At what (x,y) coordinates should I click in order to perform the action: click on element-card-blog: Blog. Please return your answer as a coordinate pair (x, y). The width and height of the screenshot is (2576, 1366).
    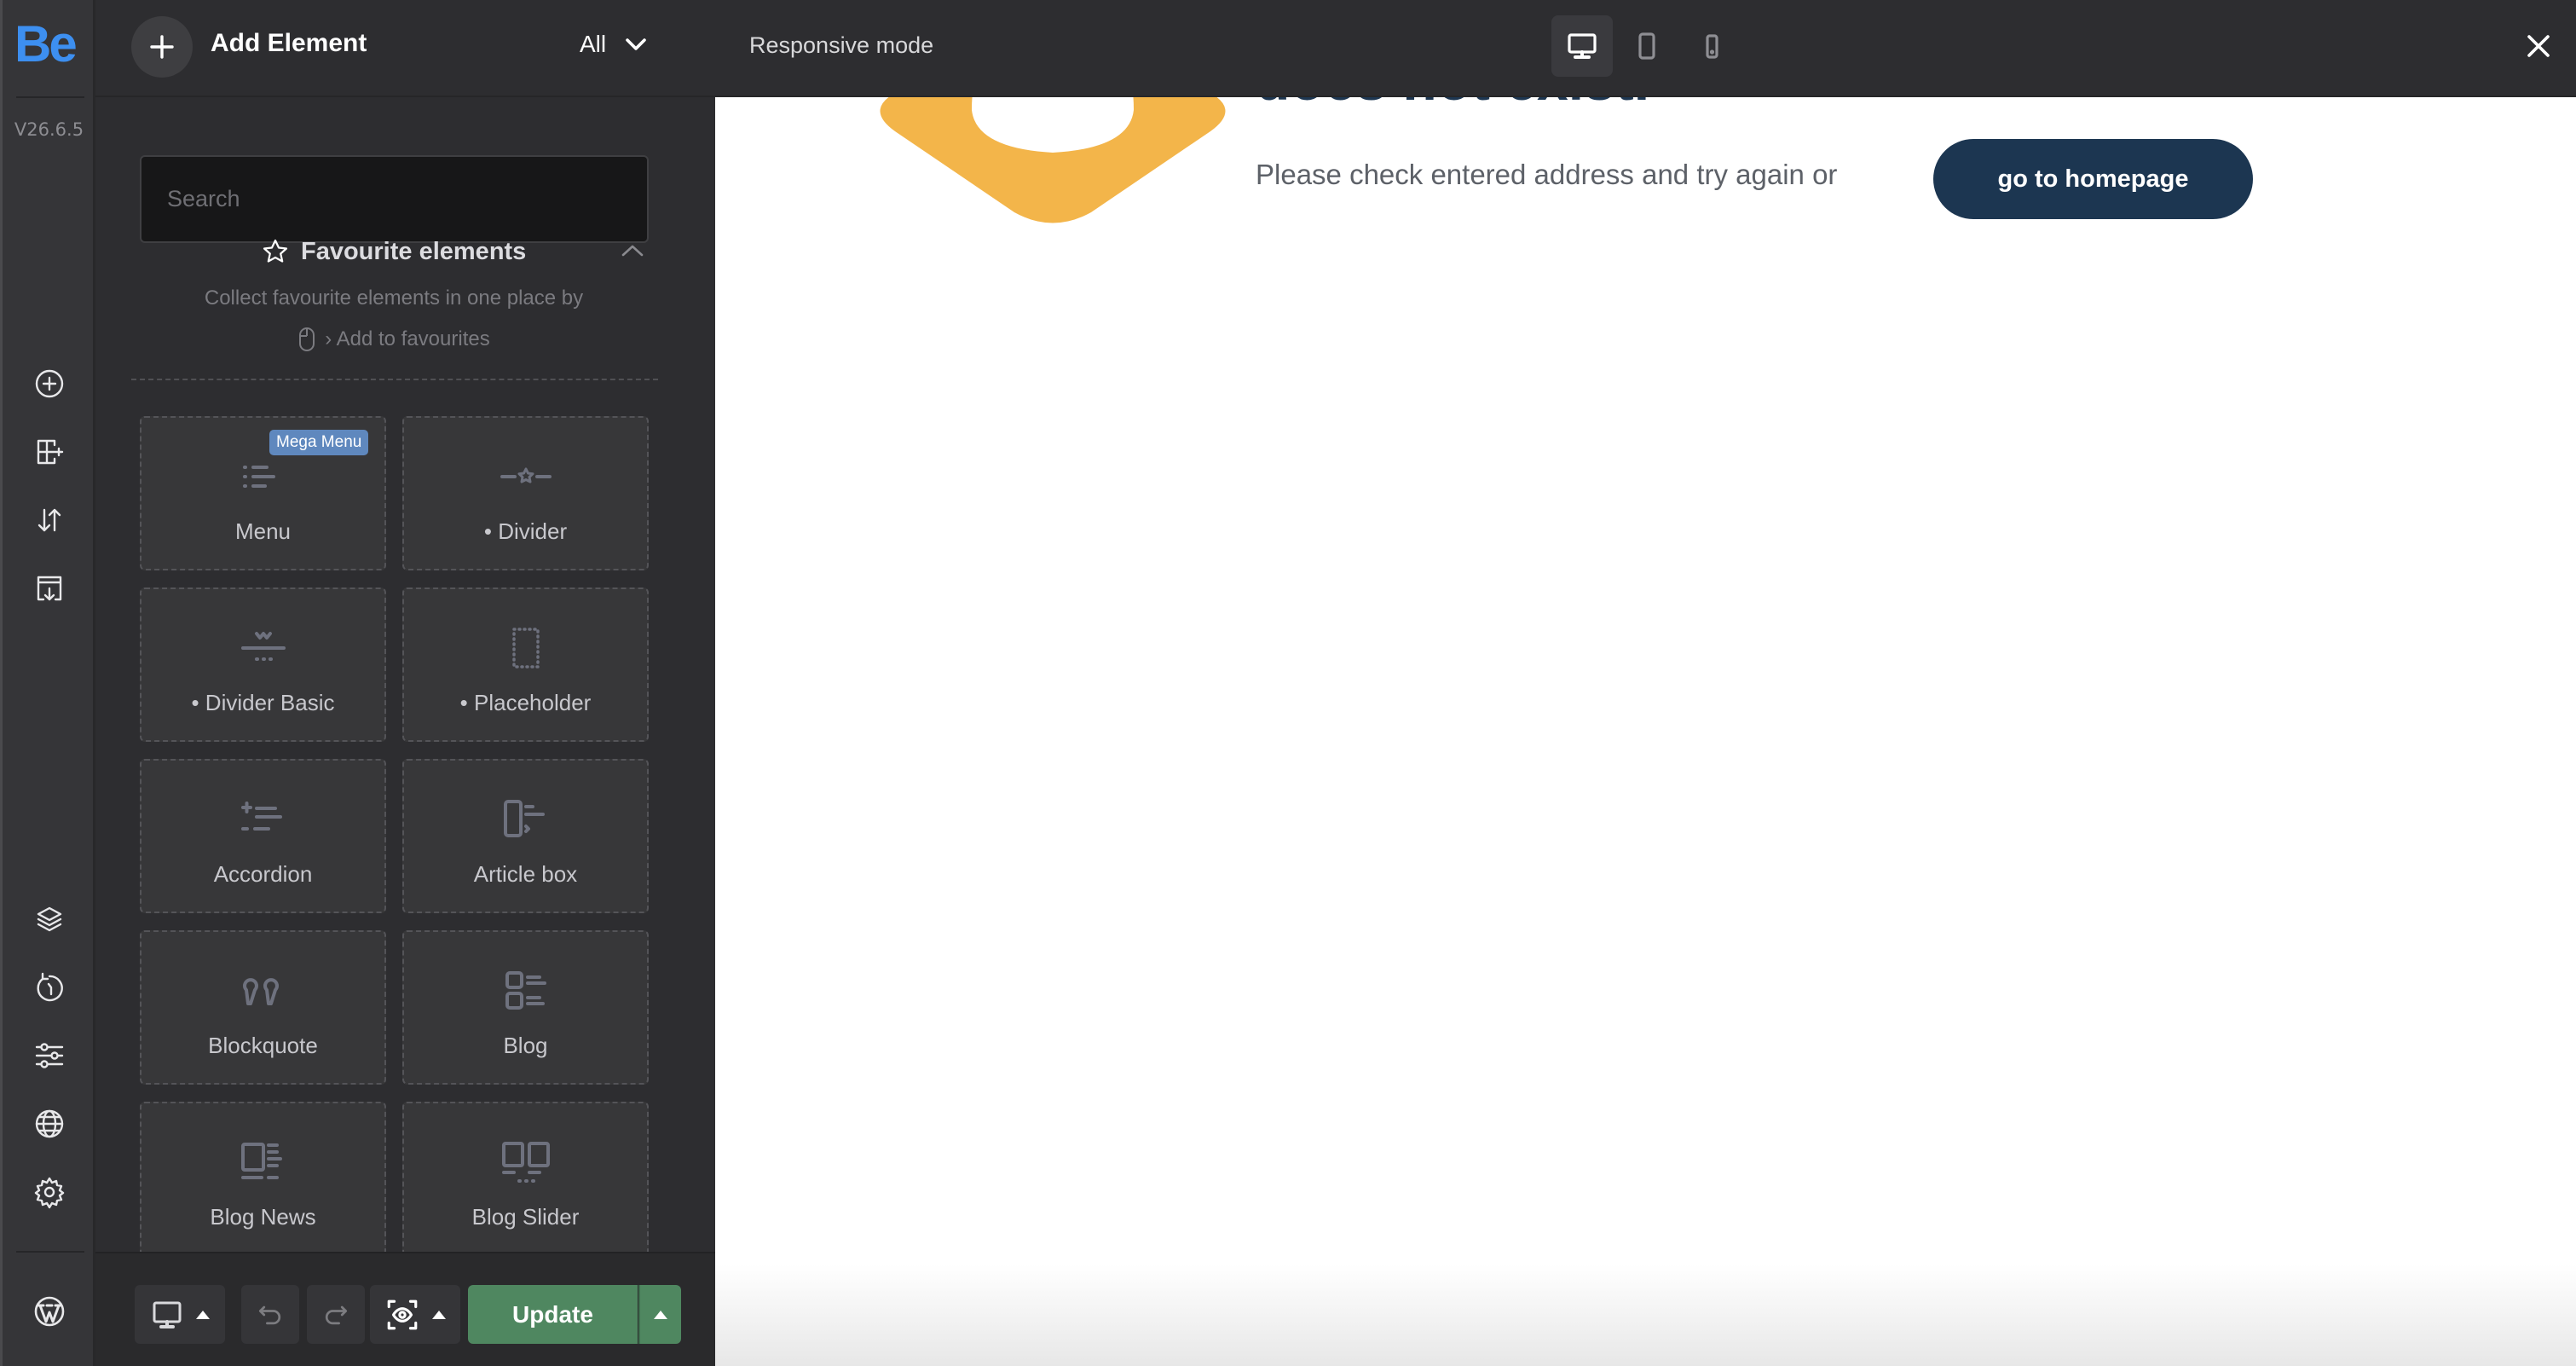
    Looking at the image, I should click on (525, 1007).